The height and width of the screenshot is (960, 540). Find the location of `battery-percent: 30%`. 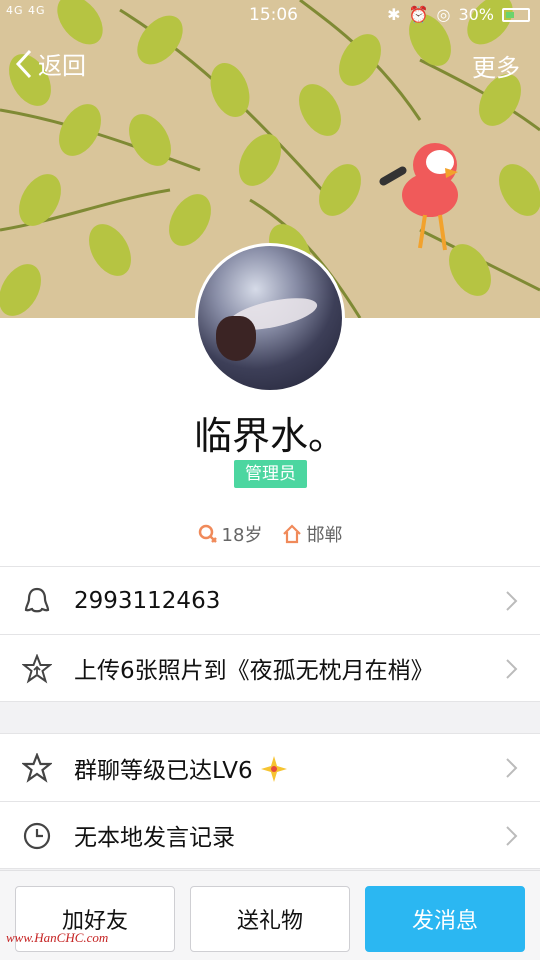

battery-percent: 30% is located at coordinates (476, 14).